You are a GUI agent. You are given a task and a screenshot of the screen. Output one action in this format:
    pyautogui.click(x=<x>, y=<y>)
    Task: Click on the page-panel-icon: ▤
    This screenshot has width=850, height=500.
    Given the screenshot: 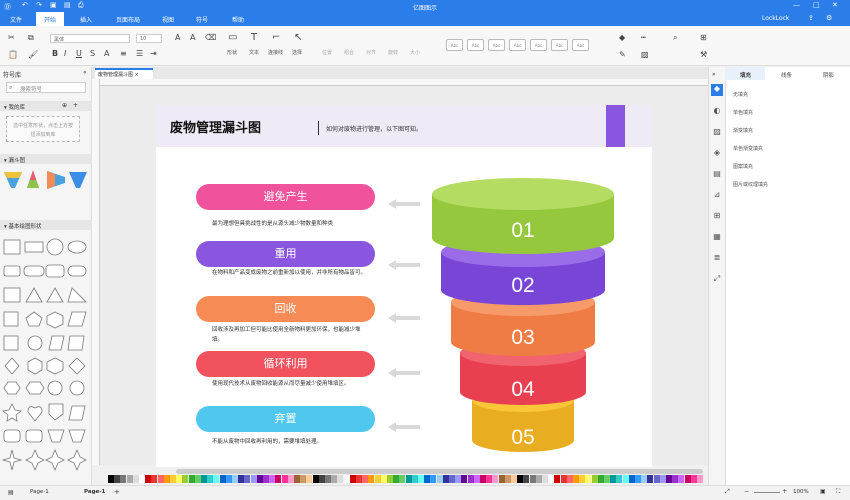 What is the action you would take?
    pyautogui.click(x=717, y=175)
    